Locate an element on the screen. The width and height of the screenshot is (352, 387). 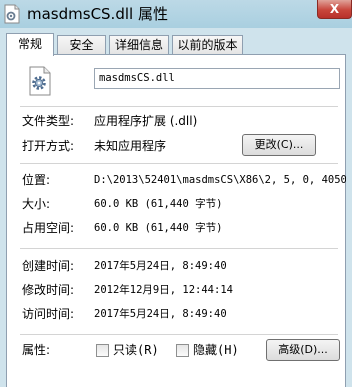
size-on-disk-label: 占用空间: is located at coordinates (48, 228).